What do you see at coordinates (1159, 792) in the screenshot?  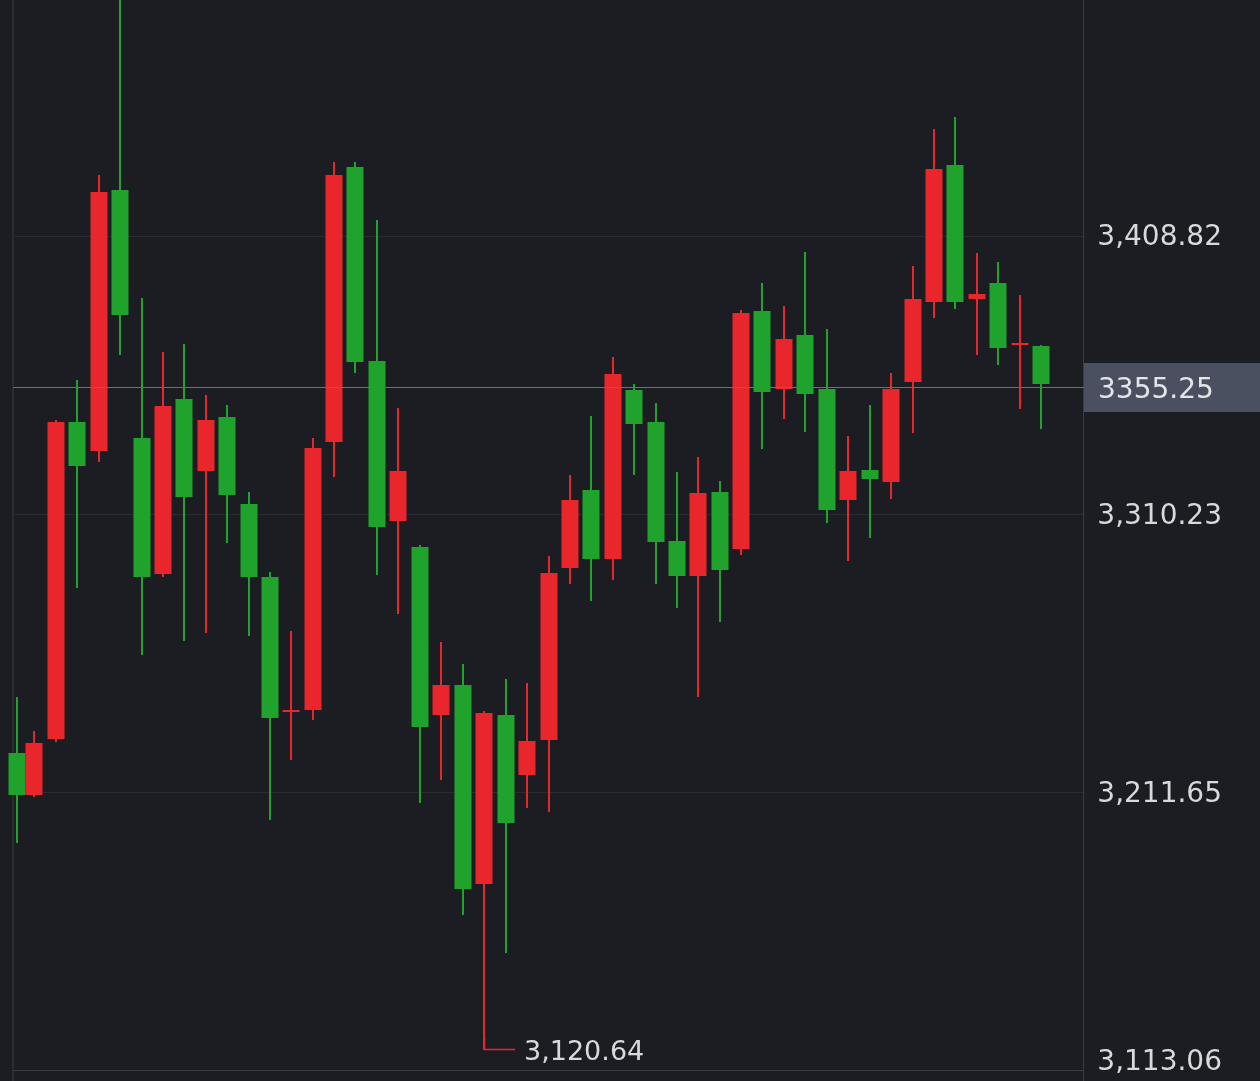 I see `price-axis-label: 3,211.65` at bounding box center [1159, 792].